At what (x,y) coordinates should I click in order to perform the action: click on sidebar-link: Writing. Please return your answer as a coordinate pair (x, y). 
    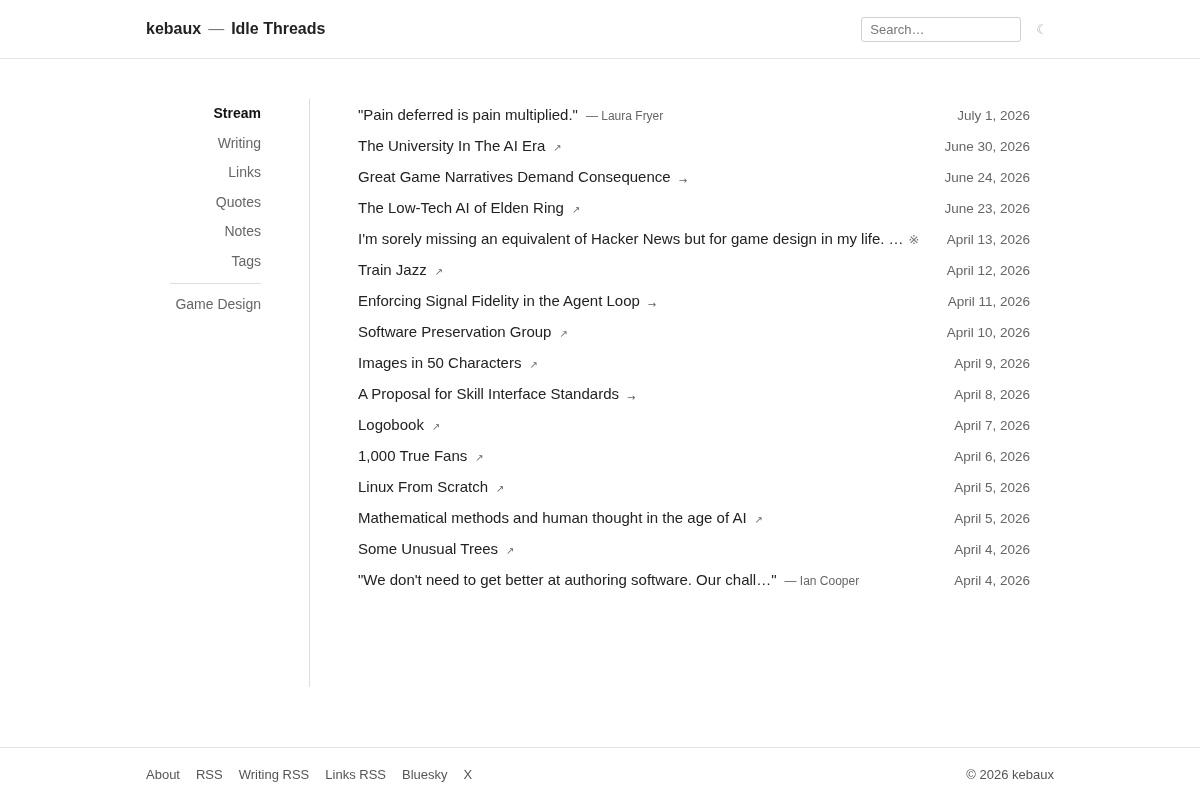
    Looking at the image, I should click on (239, 143).